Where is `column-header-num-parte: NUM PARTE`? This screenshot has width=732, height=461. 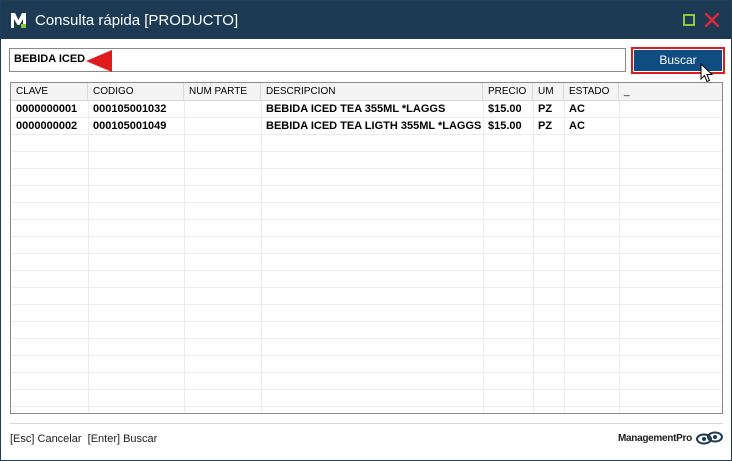
column-header-num-parte: NUM PARTE is located at coordinates (222, 92).